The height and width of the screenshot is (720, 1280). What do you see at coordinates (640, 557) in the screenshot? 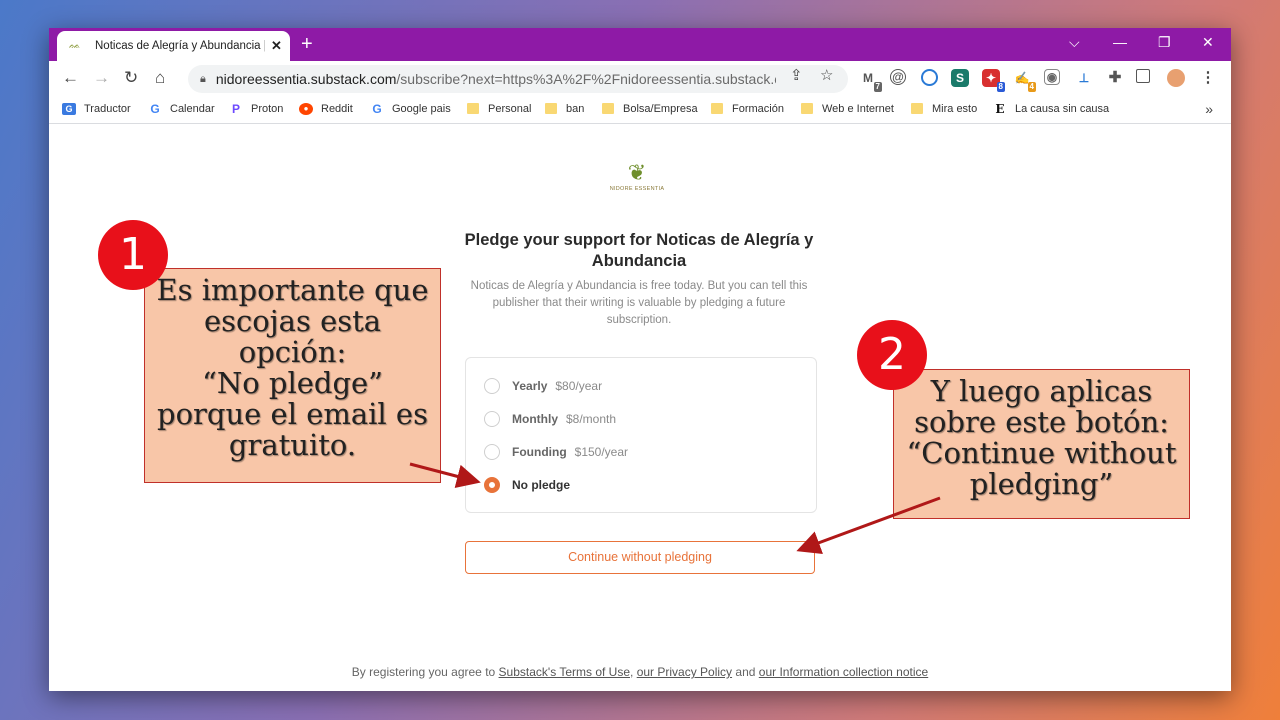
I see `continue-without-pledging-button: Continue without pledging` at bounding box center [640, 557].